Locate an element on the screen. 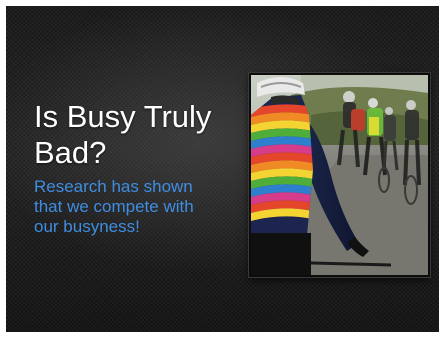  slide-body-line-2: that we compete with is located at coordinates (114, 206).